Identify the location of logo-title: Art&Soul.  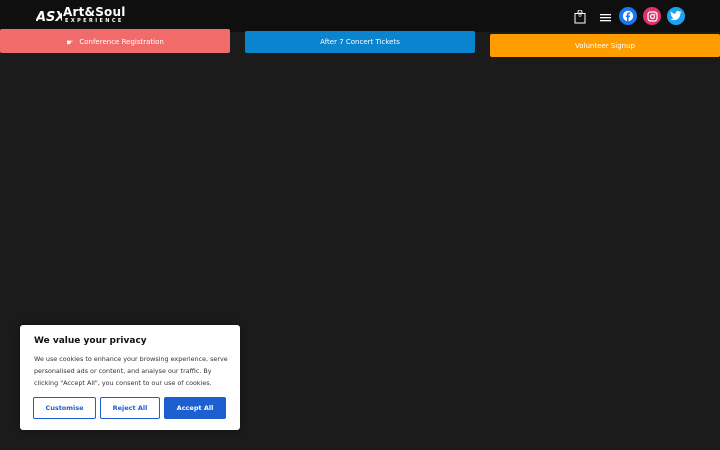
(94, 12).